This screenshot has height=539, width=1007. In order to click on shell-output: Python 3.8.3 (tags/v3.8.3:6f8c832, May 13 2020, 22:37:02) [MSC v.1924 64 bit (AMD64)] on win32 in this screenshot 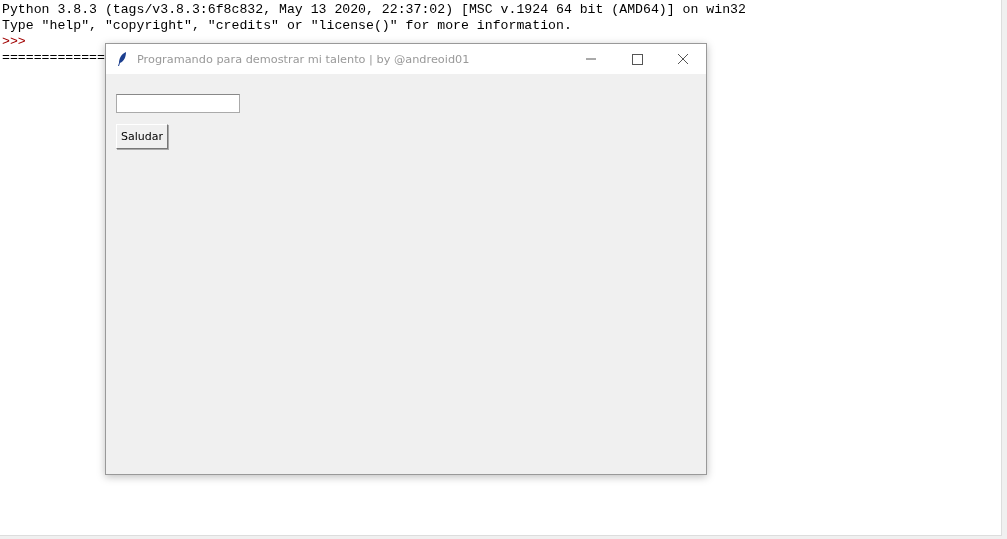, I will do `click(374, 9)`.